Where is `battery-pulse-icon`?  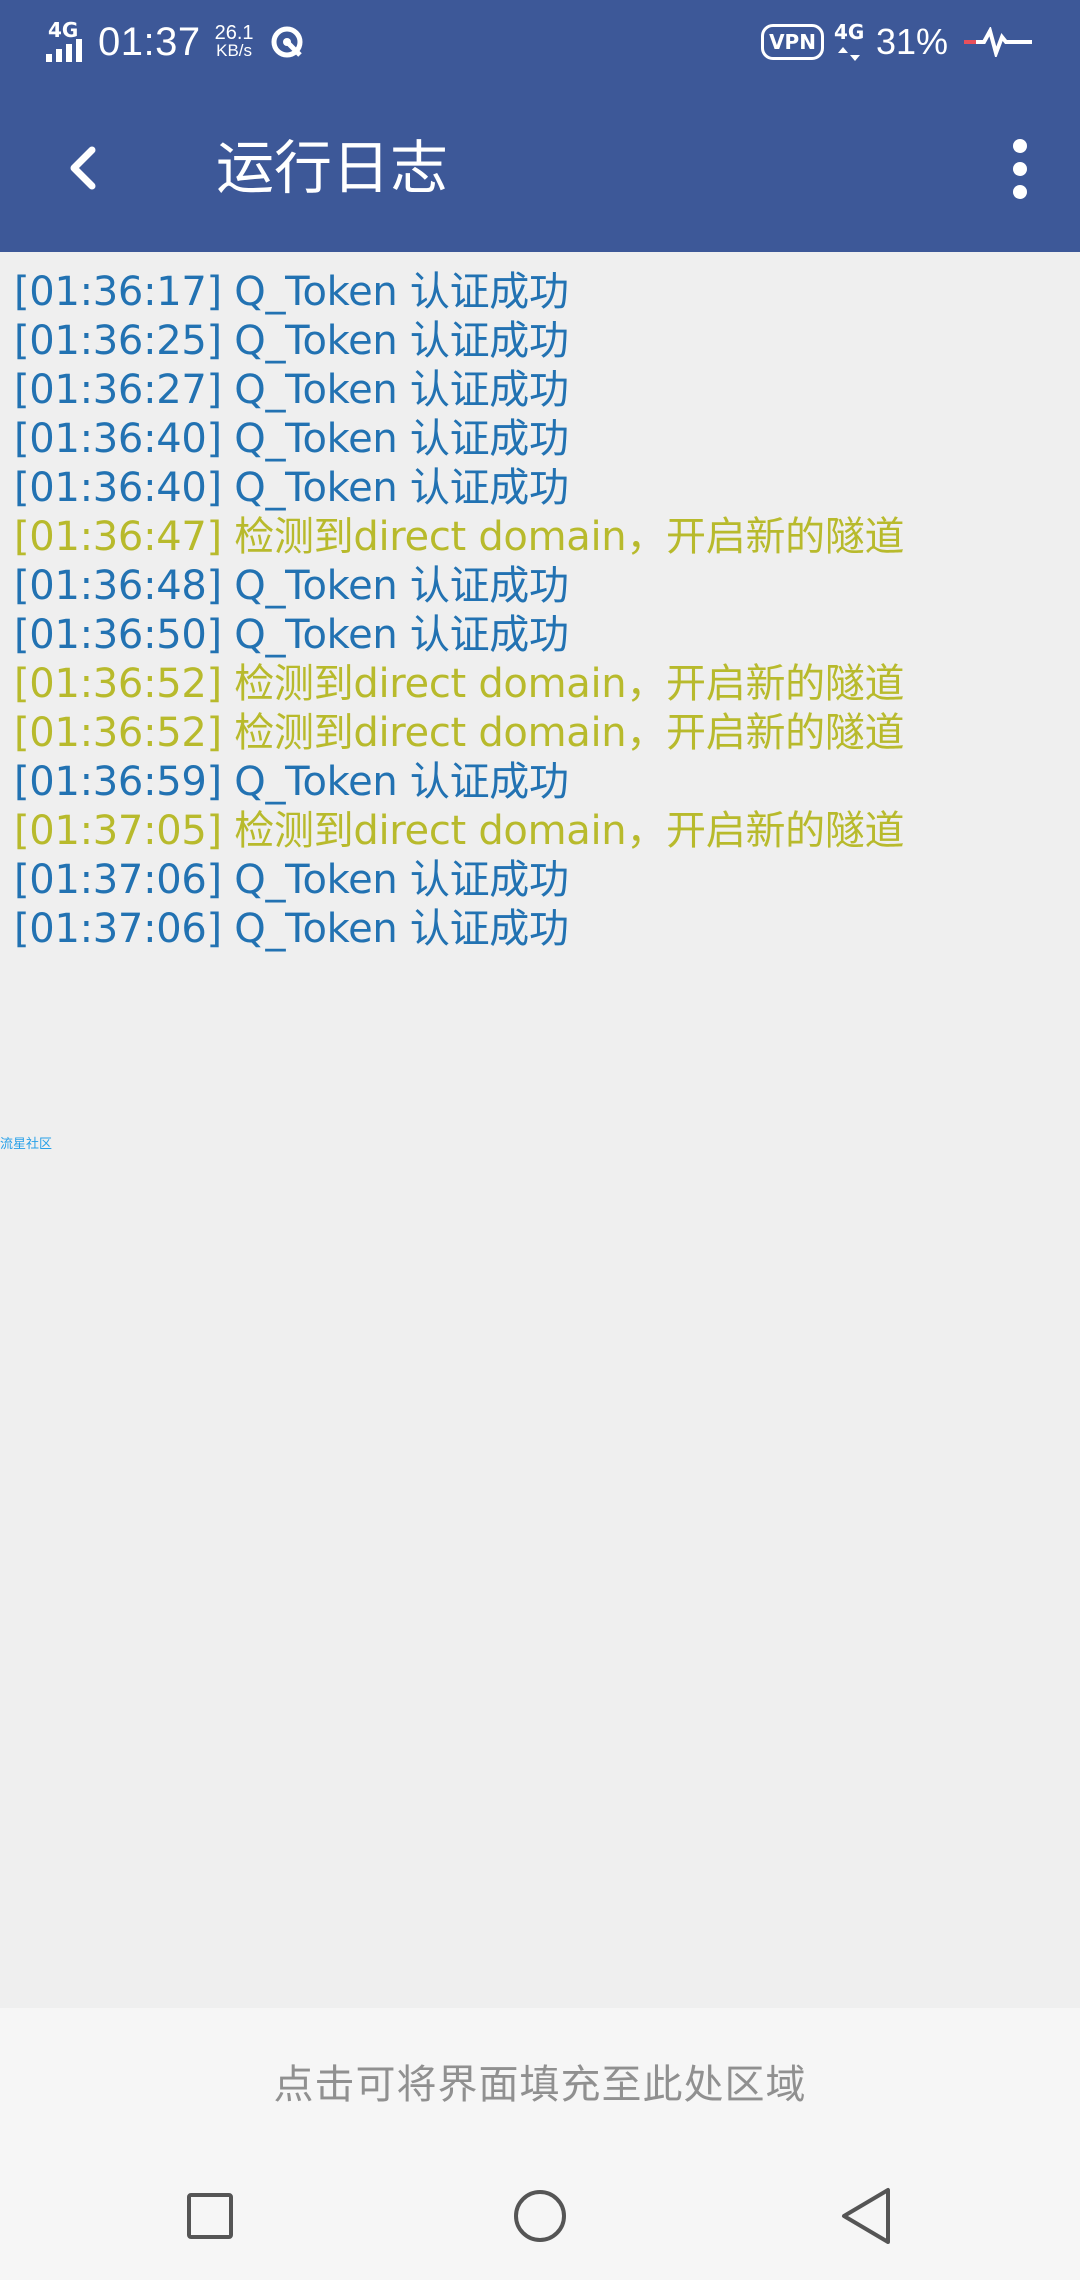
battery-pulse-icon is located at coordinates (998, 42).